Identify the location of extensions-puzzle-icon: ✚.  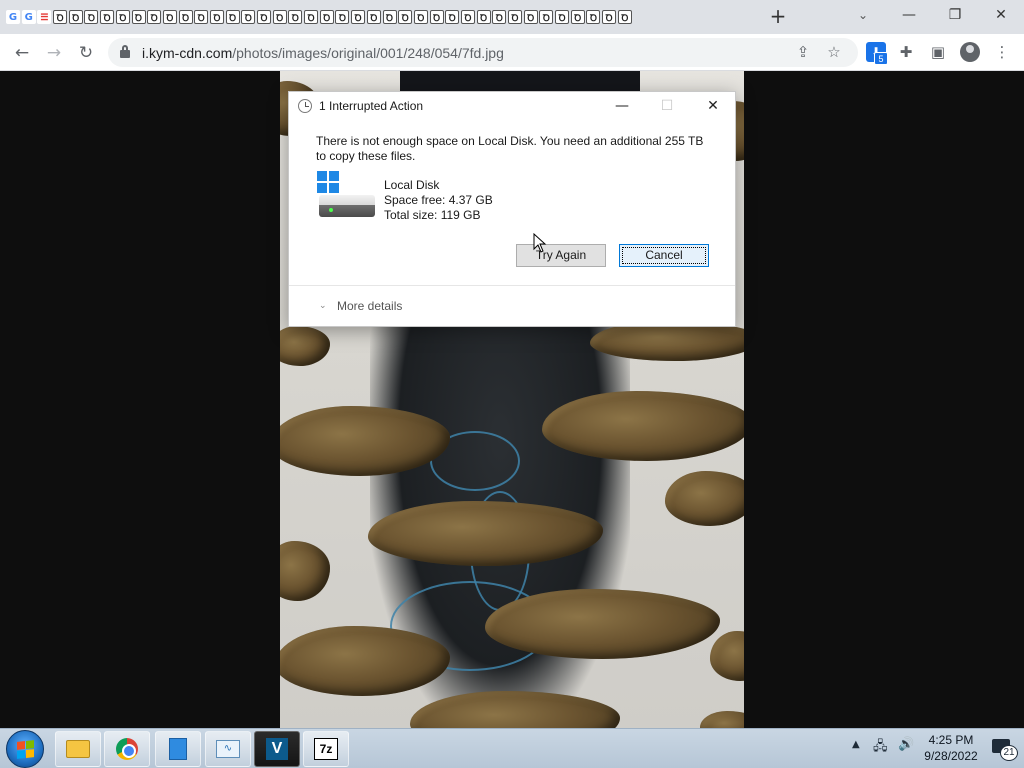
(906, 52).